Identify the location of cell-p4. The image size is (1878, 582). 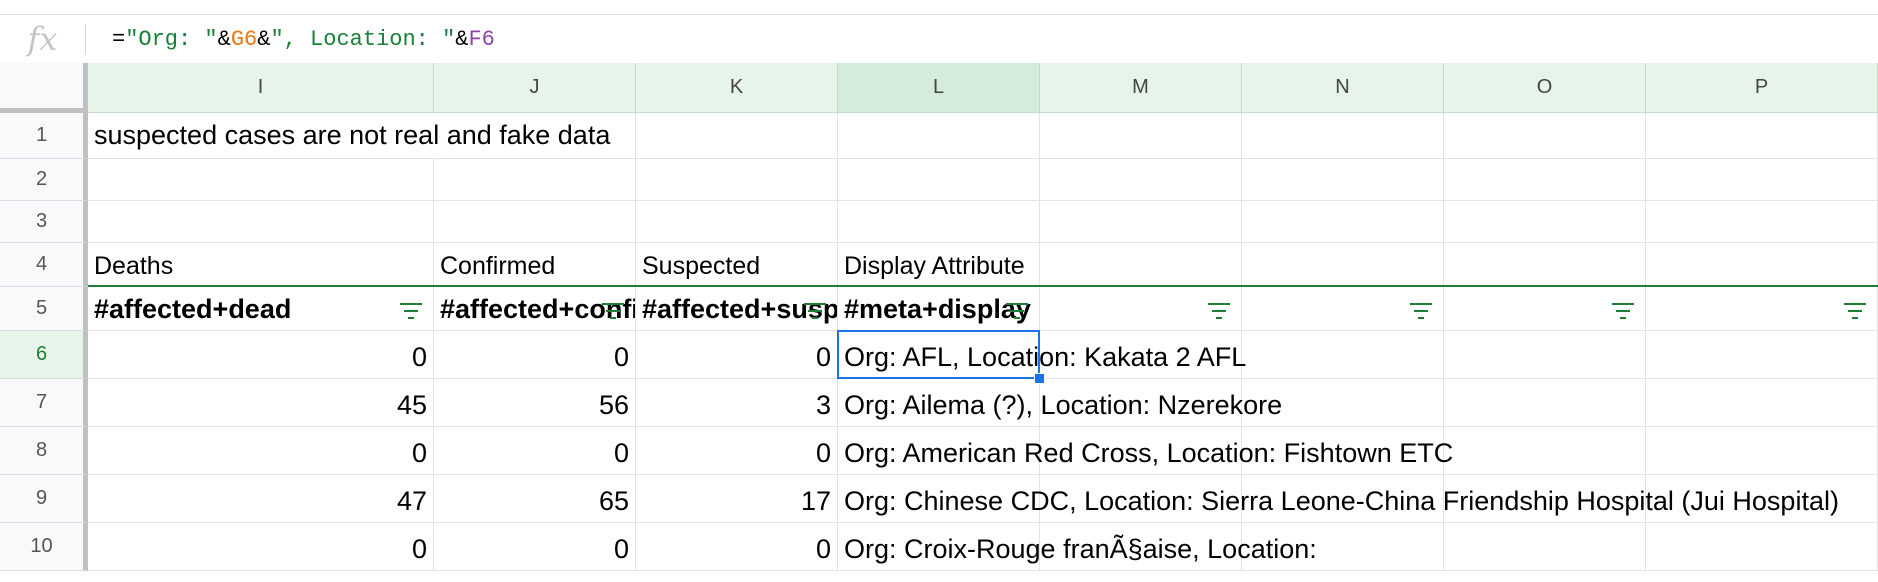
(1762, 265).